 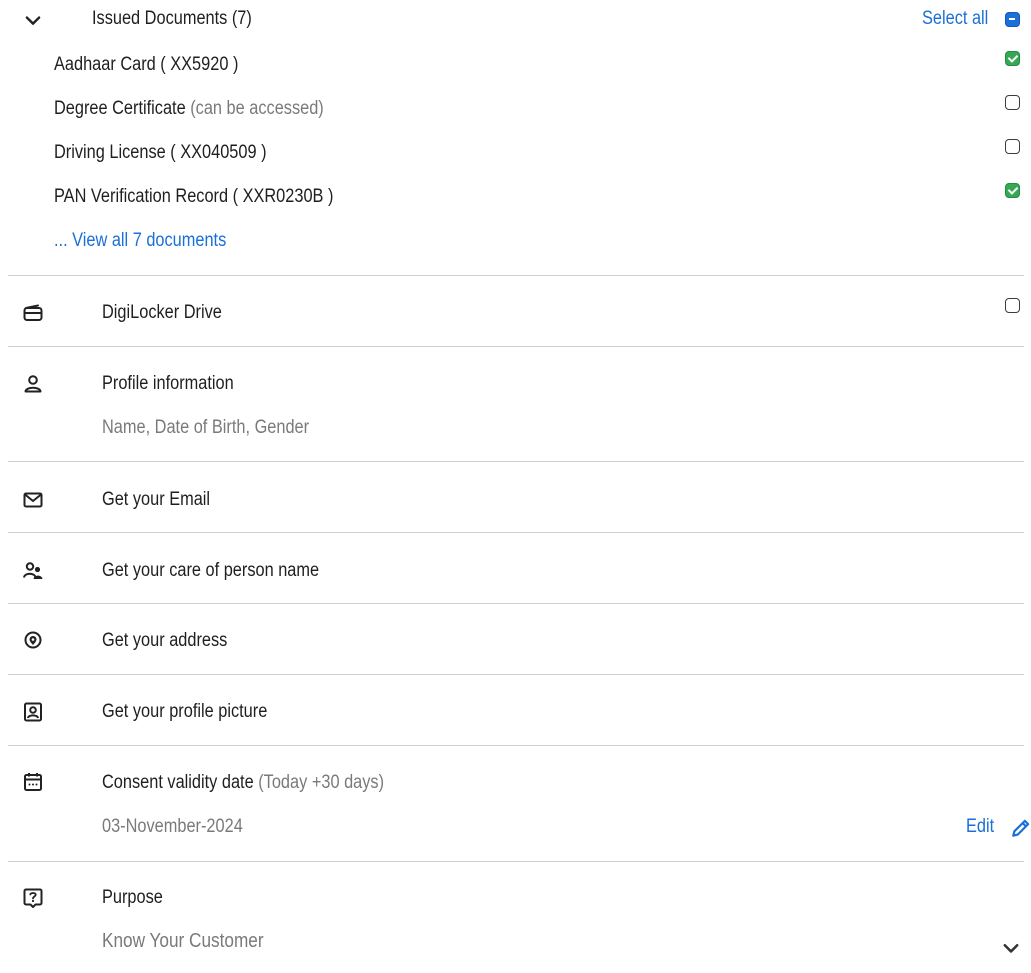 I want to click on profile-information-label: Profile information, so click(x=168, y=383).